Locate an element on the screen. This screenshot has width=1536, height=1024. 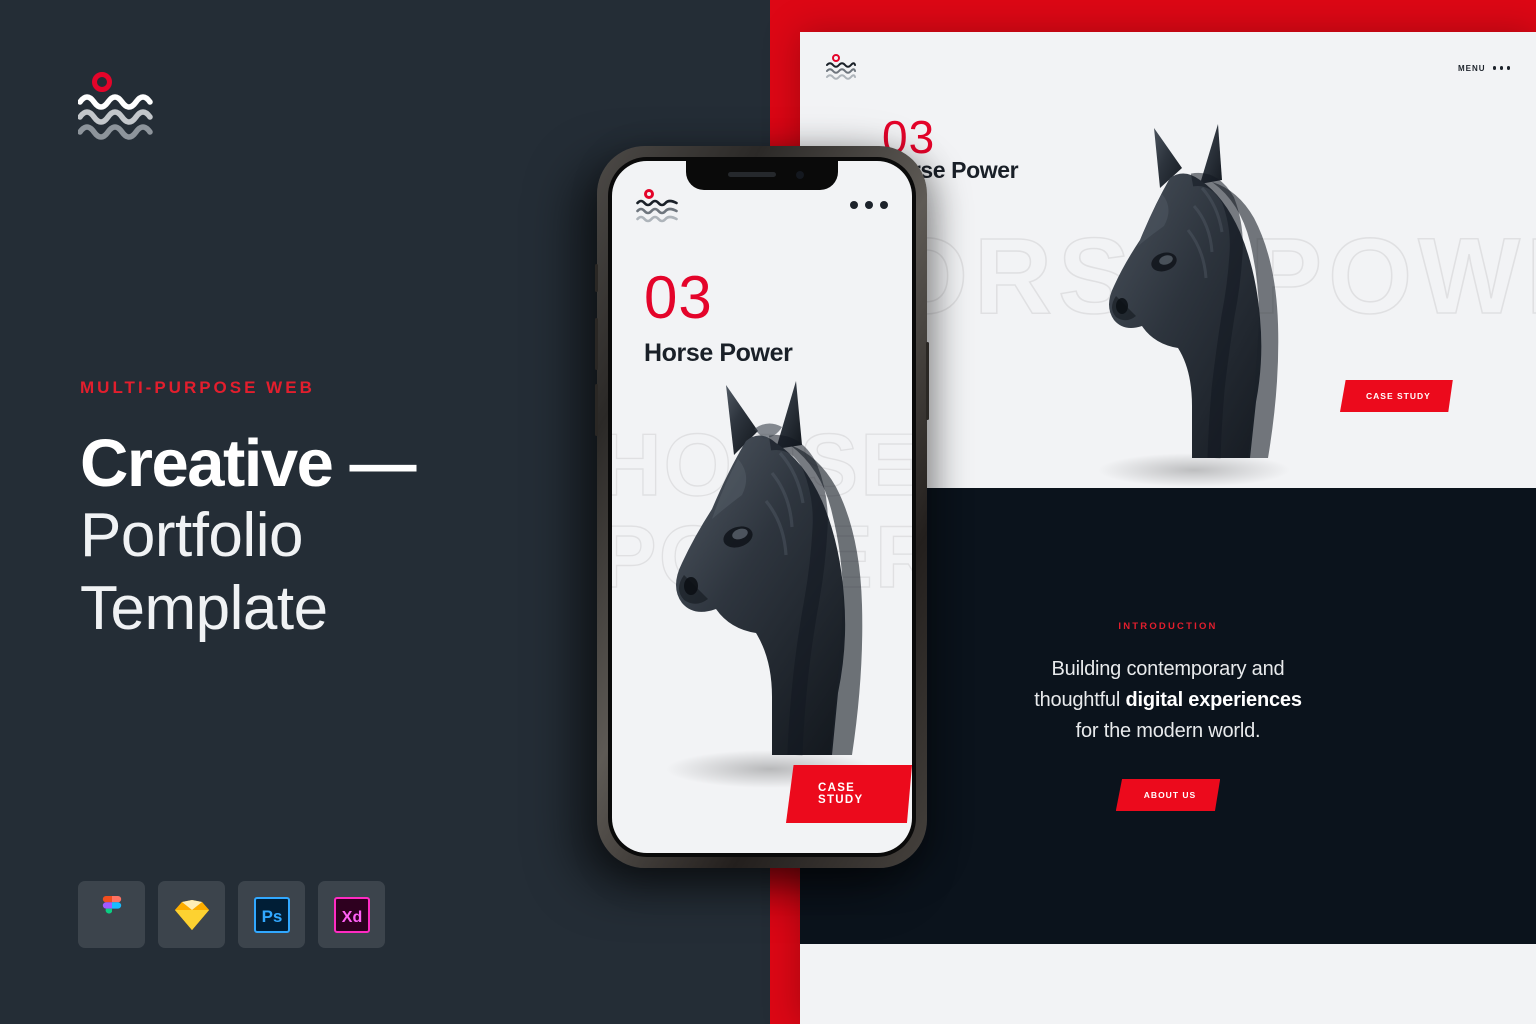
phone-logo is located at coordinates (657, 207).